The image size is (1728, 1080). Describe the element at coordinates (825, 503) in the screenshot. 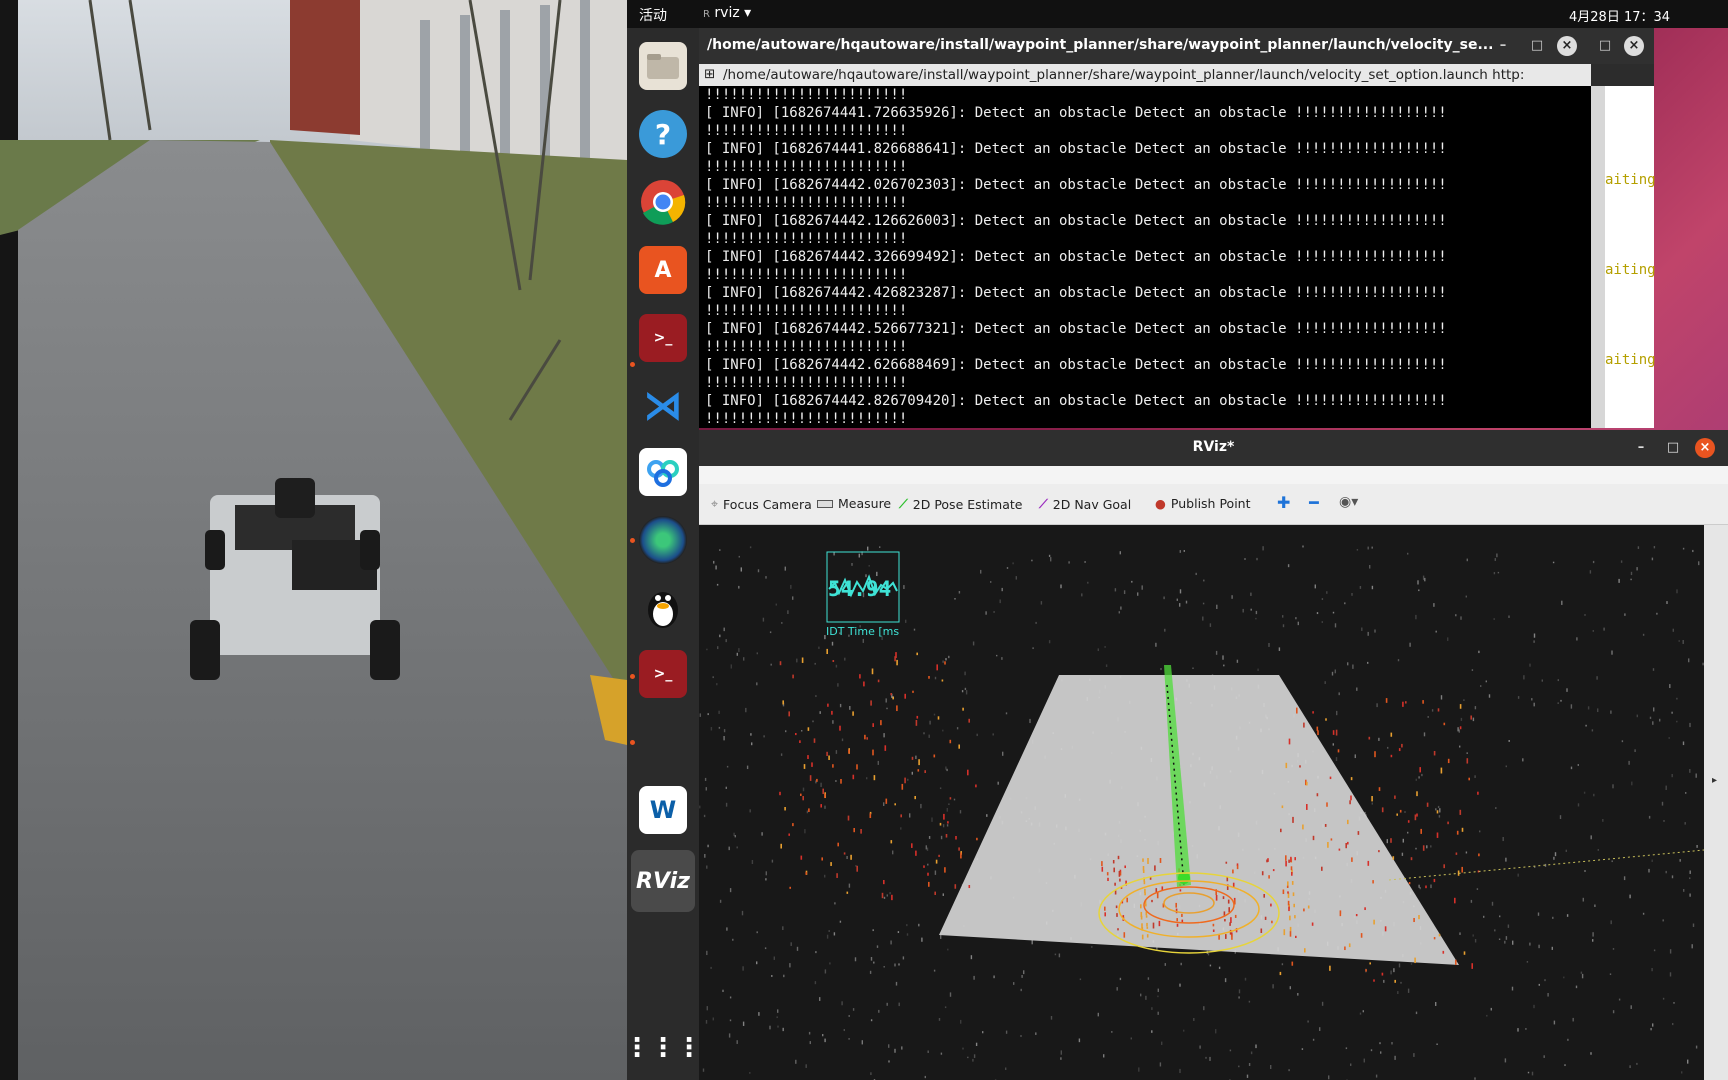

I see `ruler-icon` at that location.